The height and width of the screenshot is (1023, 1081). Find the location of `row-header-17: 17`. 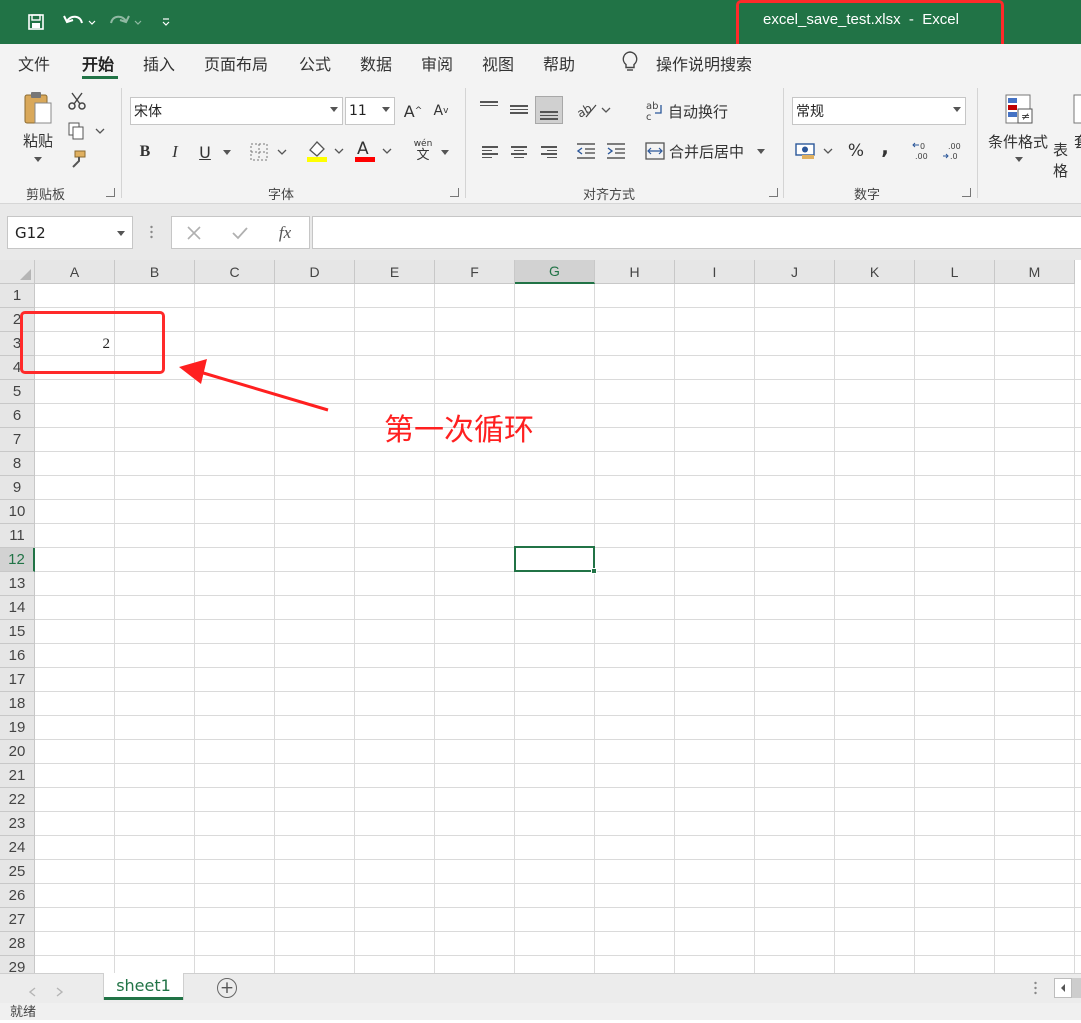

row-header-17: 17 is located at coordinates (17, 680).